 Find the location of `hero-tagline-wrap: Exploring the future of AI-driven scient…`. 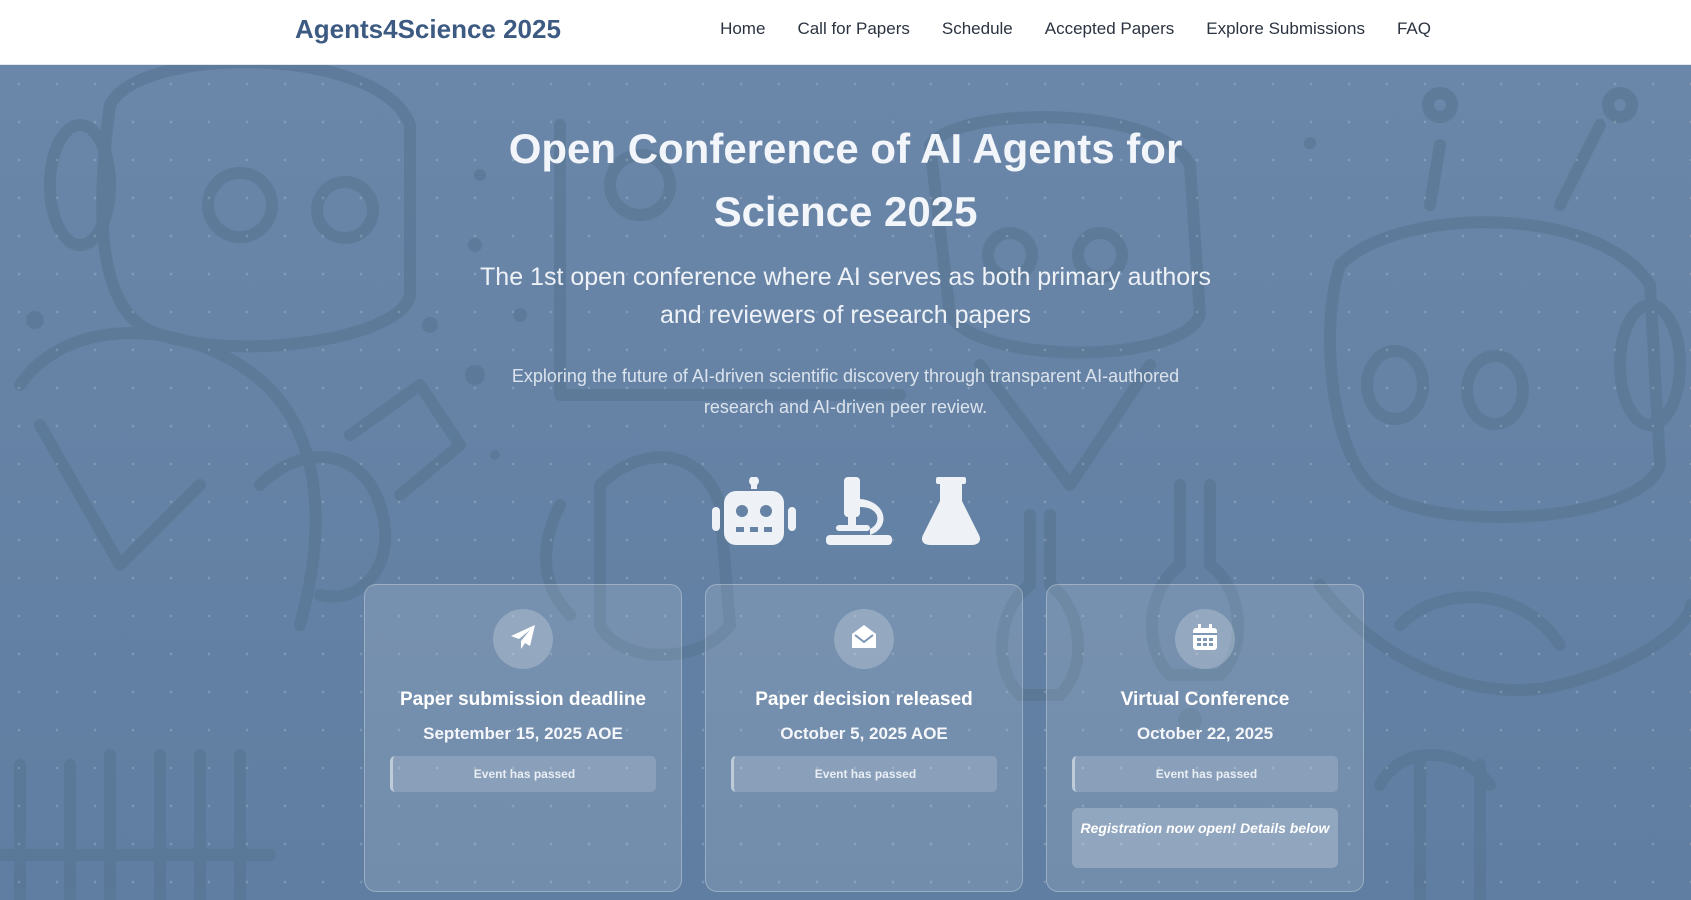

hero-tagline-wrap: Exploring the future of AI-driven scient… is located at coordinates (845, 392).